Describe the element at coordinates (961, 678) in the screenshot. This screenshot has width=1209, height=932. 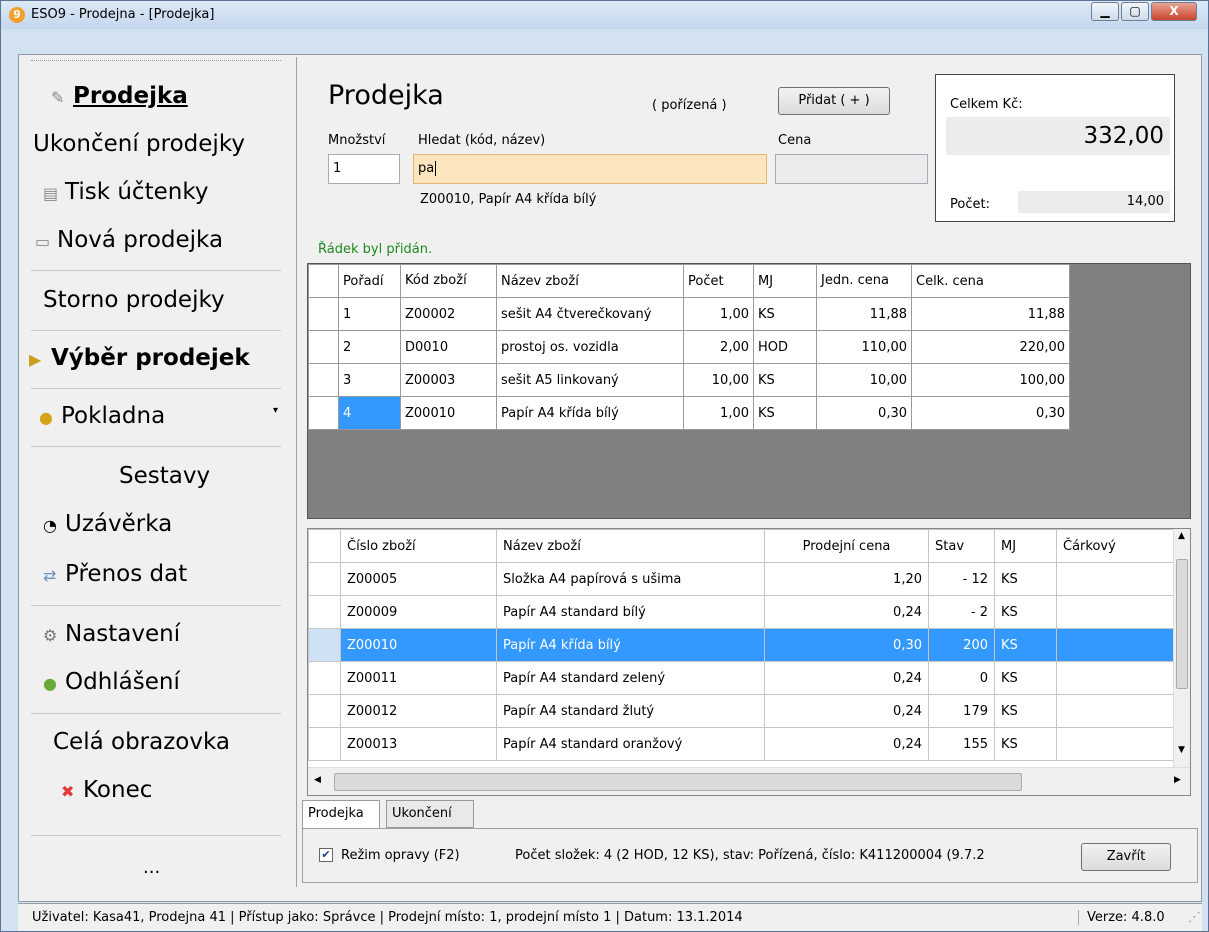
I see `table-cell: 0` at that location.